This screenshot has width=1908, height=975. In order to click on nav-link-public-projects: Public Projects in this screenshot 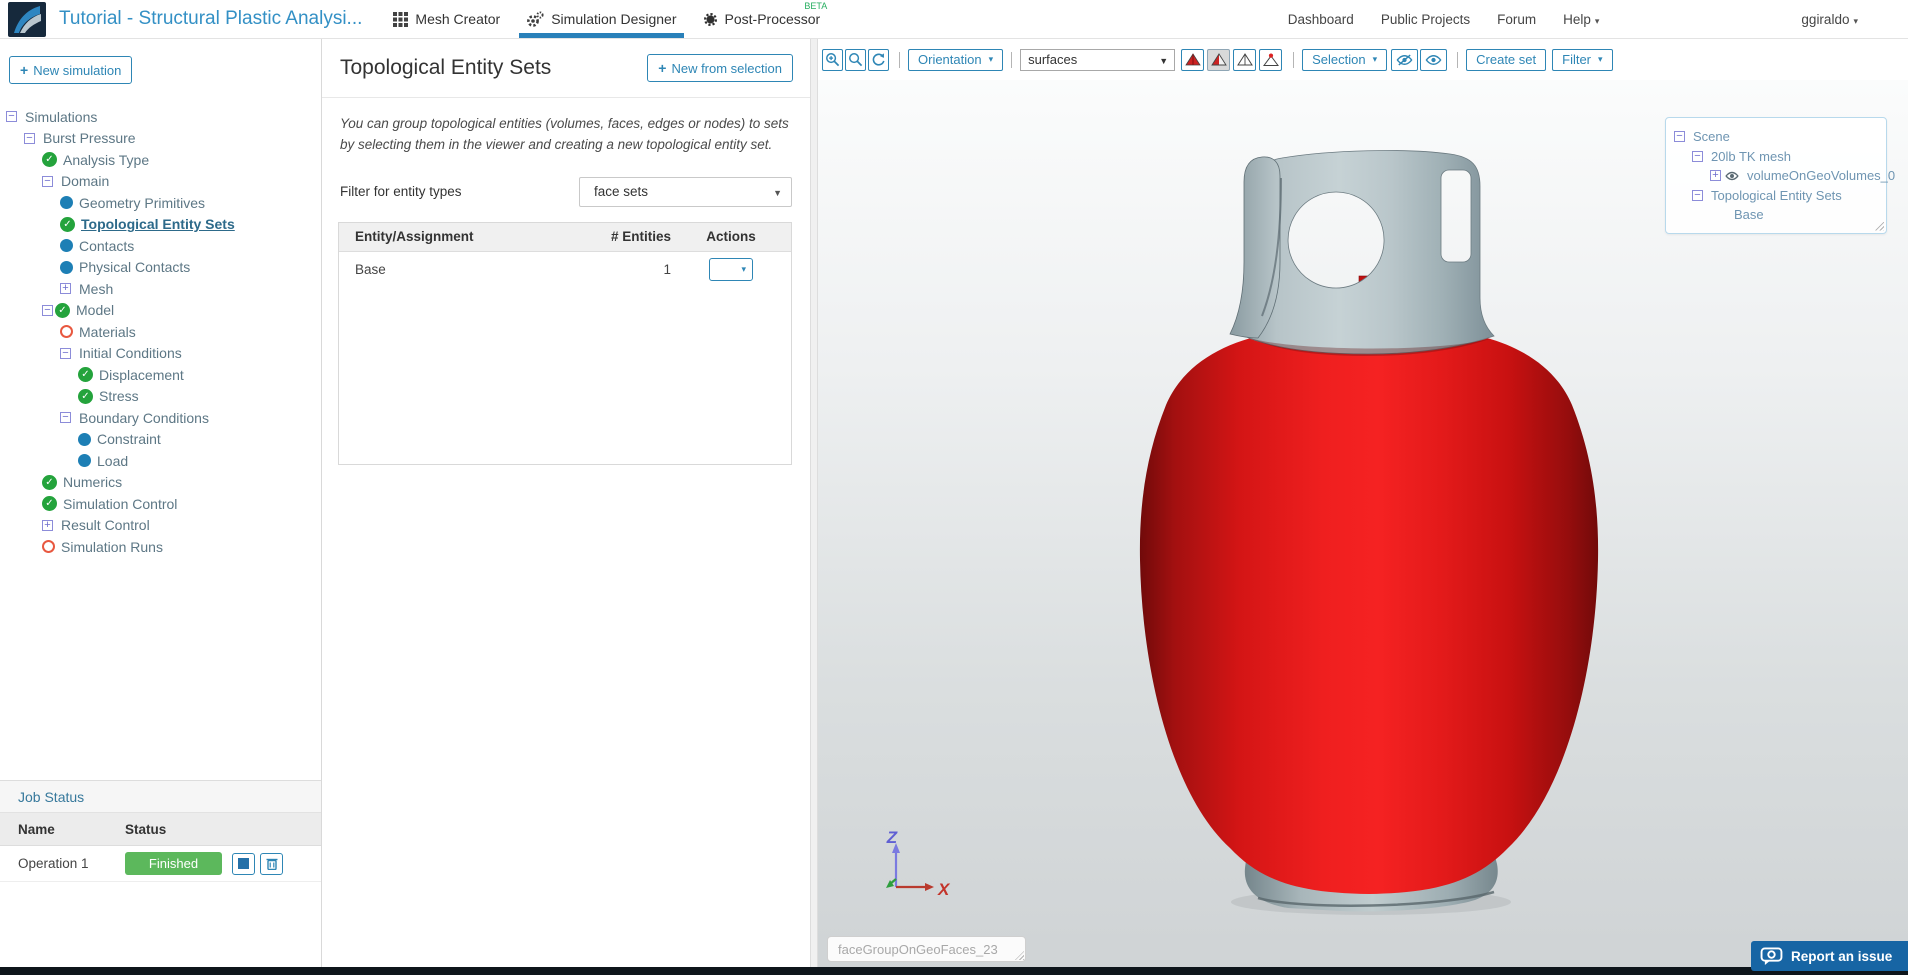, I will do `click(1425, 19)`.